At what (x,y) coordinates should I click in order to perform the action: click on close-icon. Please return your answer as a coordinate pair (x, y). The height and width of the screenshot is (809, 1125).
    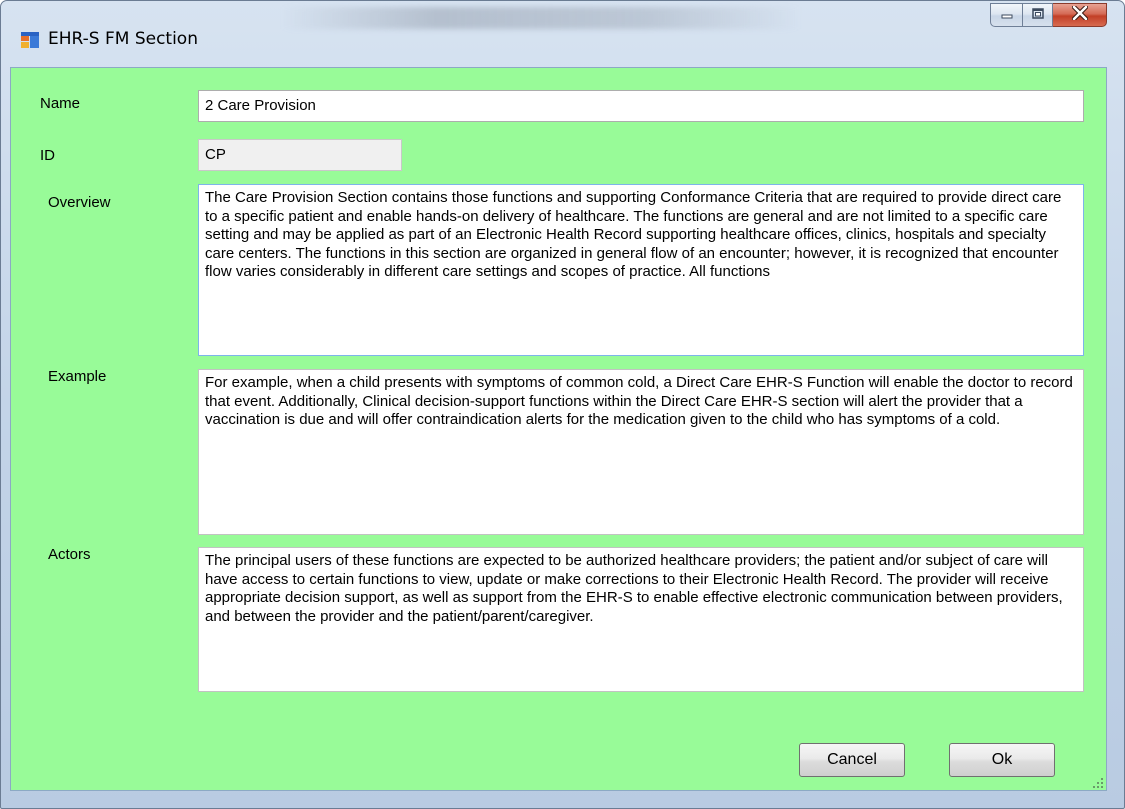
    Looking at the image, I should click on (1079, 14).